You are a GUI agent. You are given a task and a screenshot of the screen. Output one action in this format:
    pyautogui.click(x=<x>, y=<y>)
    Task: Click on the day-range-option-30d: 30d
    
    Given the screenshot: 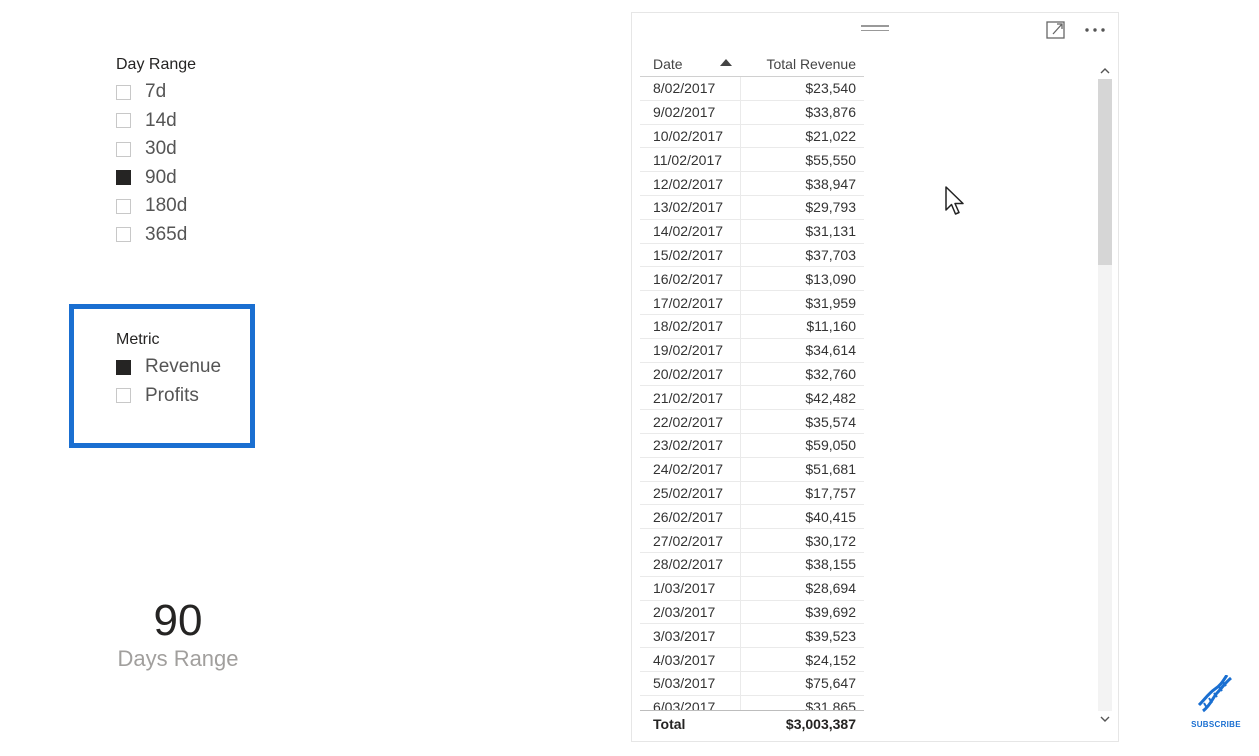 What is the action you would take?
    pyautogui.click(x=156, y=149)
    